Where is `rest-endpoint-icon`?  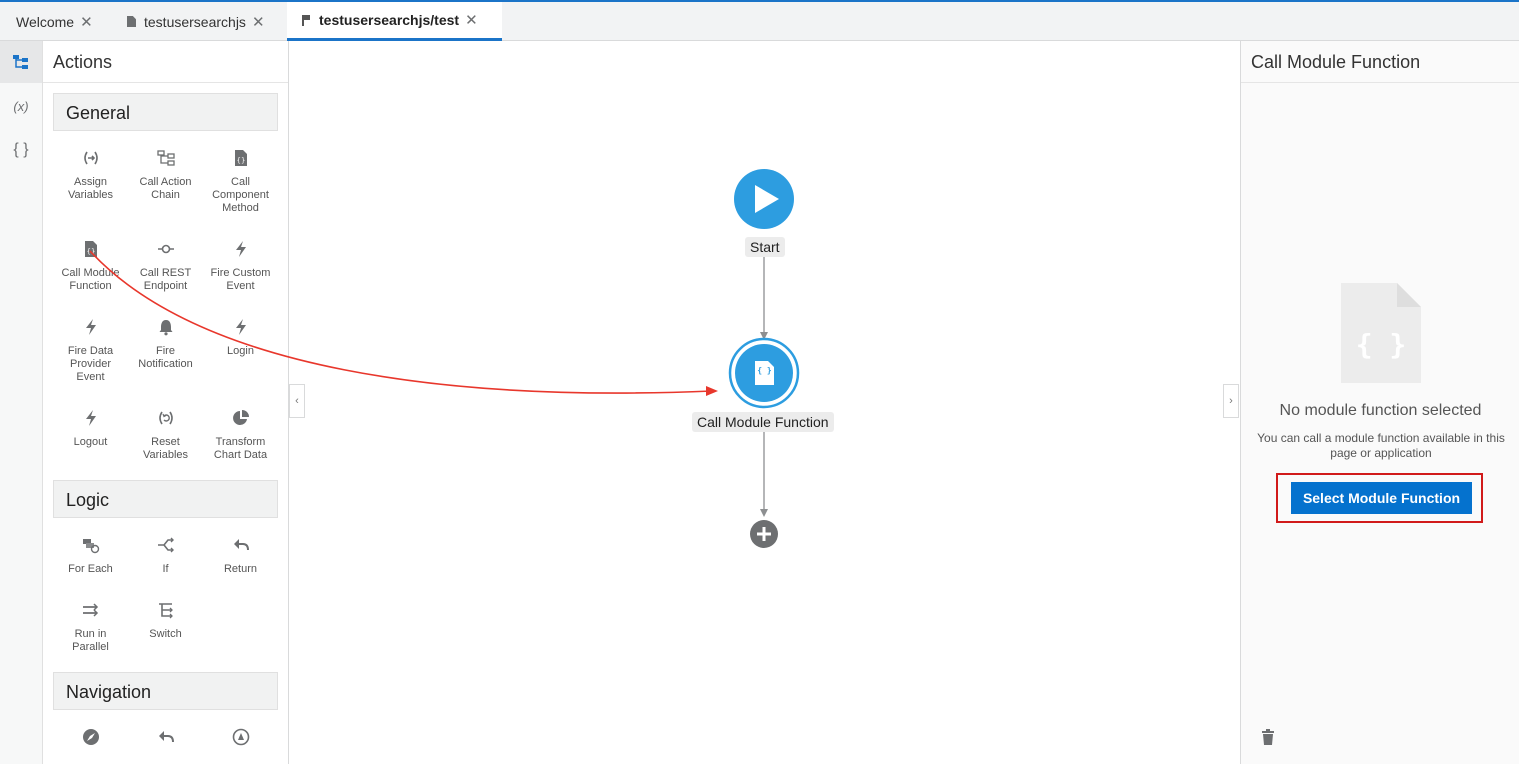 rest-endpoint-icon is located at coordinates (165, 249).